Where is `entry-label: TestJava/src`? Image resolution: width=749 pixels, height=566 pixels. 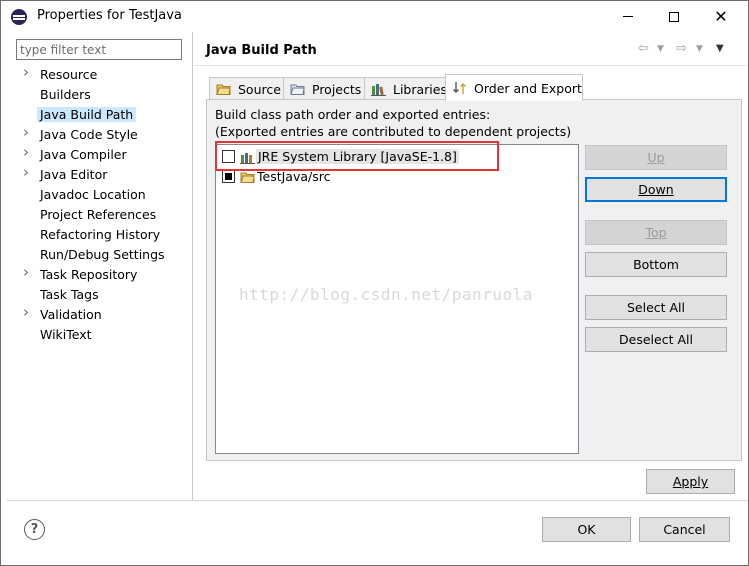
entry-label: TestJava/src is located at coordinates (294, 176).